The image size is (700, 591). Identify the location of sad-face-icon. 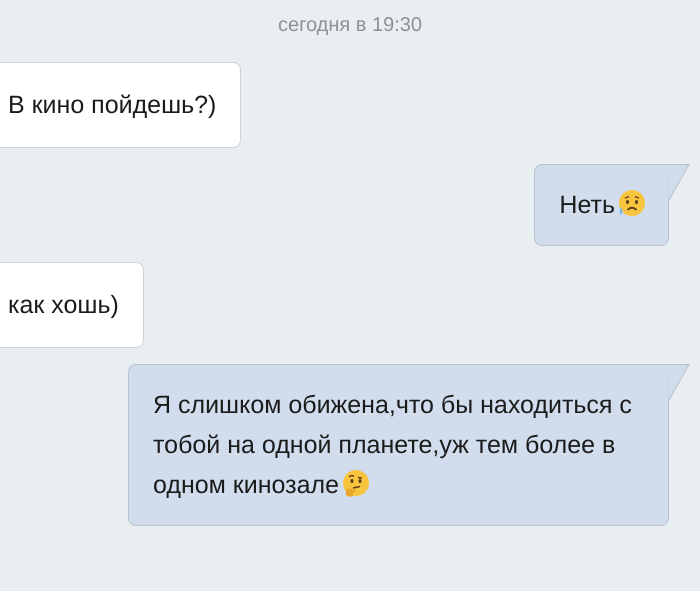
(631, 204).